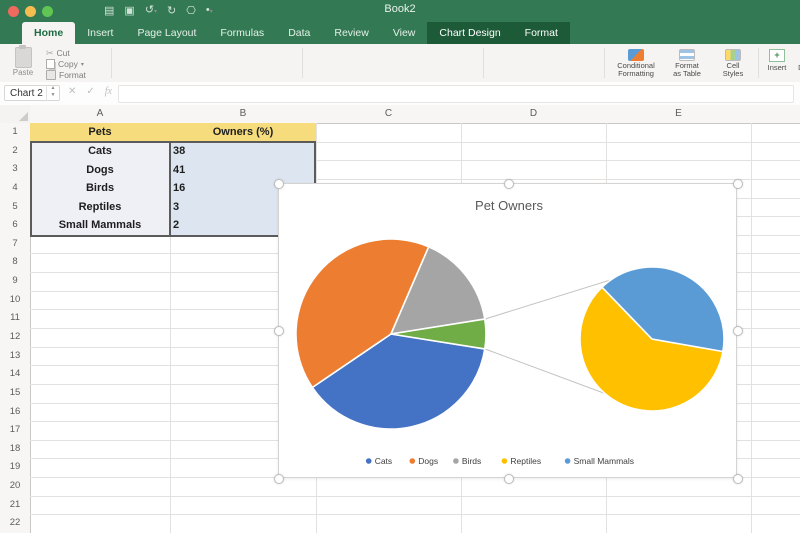 This screenshot has height=533, width=800. I want to click on tab-data: Data, so click(299, 33).